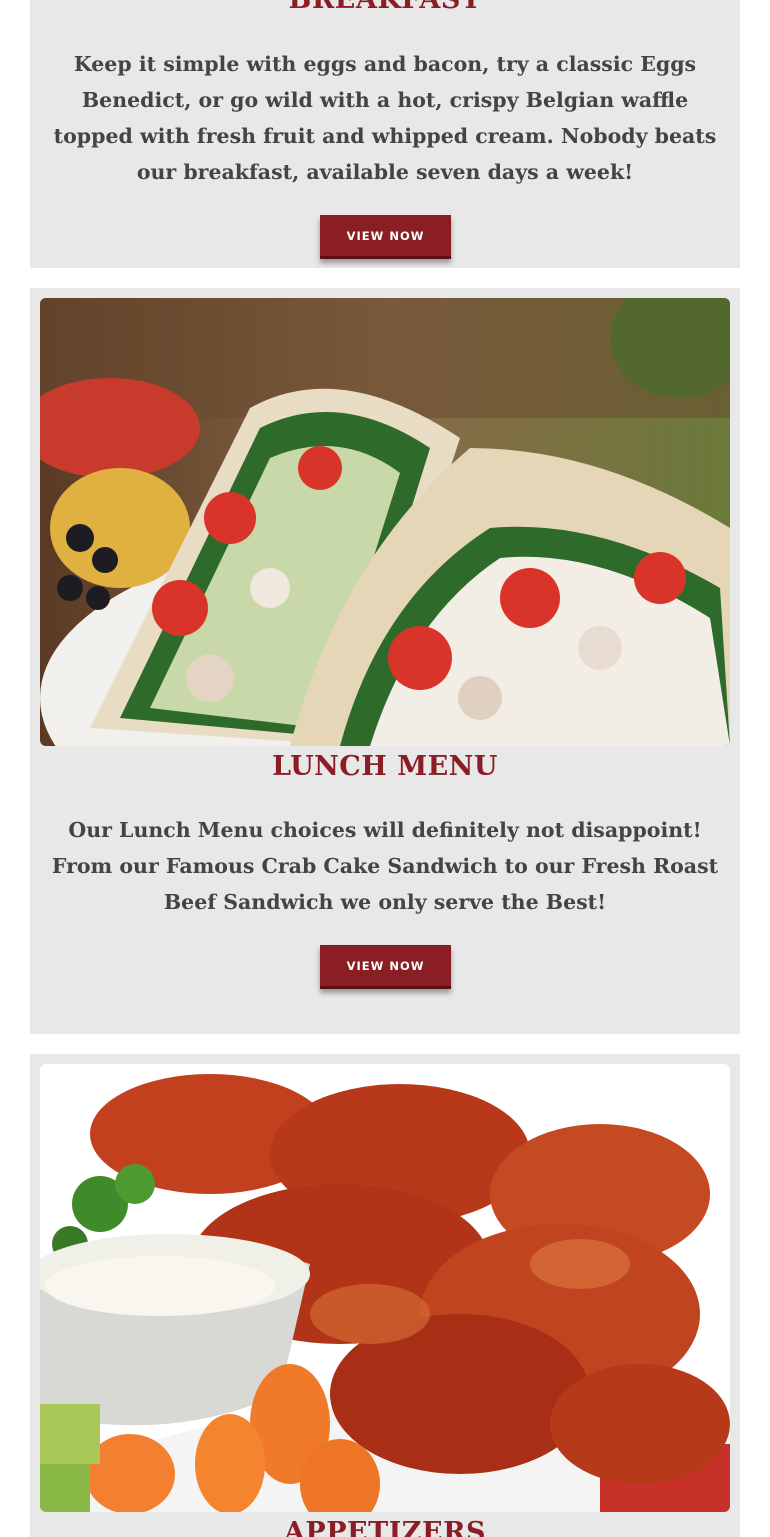 The height and width of the screenshot is (1537, 770). Describe the element at coordinates (385, 9) in the screenshot. I see `breakfast-title: BREAKFAST` at that location.